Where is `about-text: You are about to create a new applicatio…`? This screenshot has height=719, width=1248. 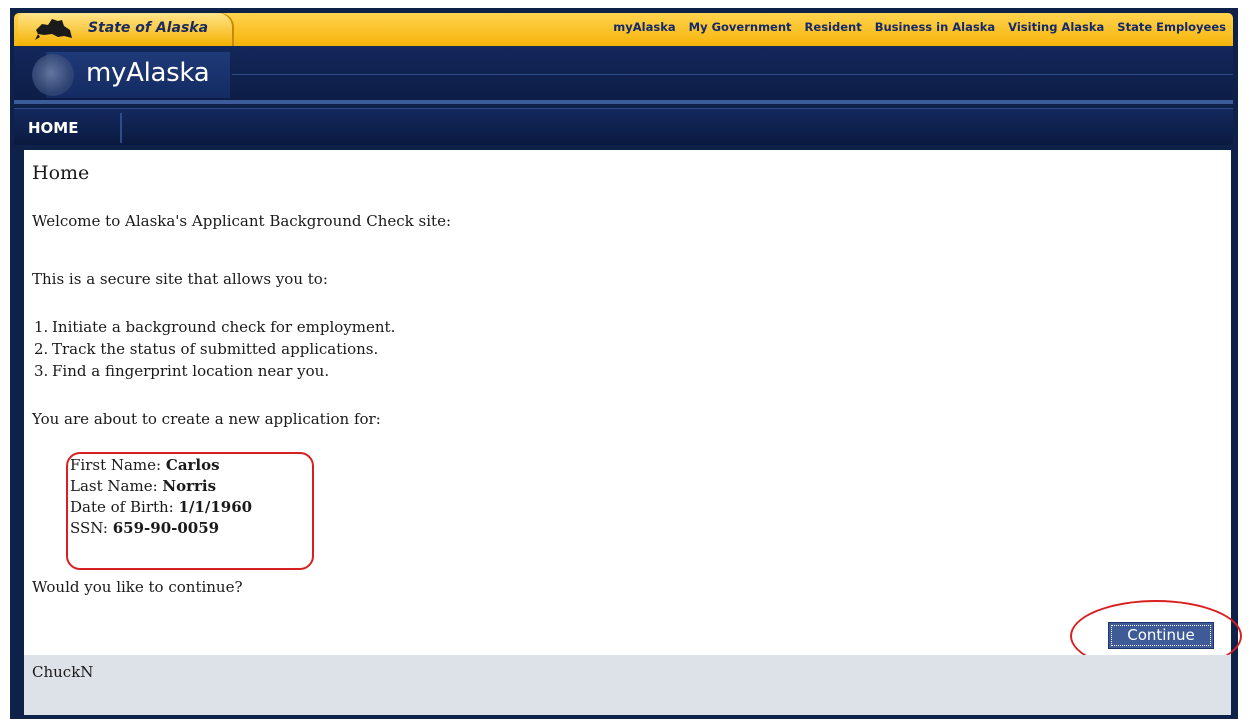 about-text: You are about to create a new applicatio… is located at coordinates (206, 419).